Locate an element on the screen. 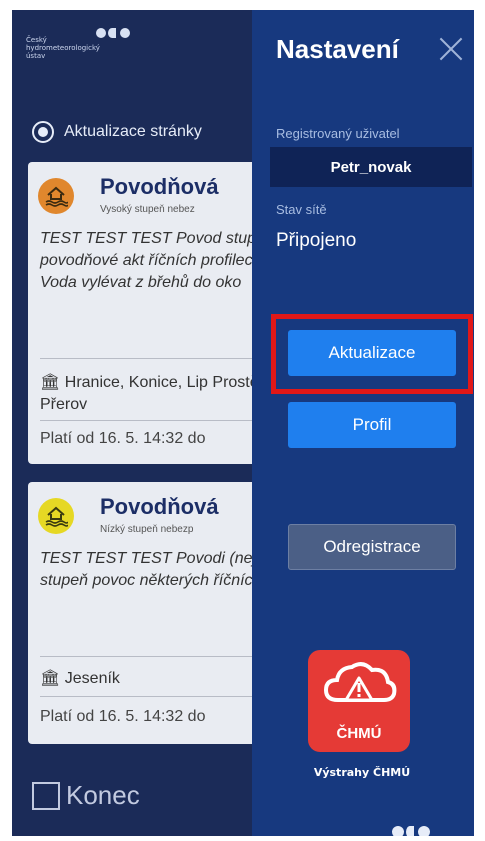 Image resolution: width=485 pixels, height=841 pixels. cloud-warning-icon is located at coordinates (360, 682).